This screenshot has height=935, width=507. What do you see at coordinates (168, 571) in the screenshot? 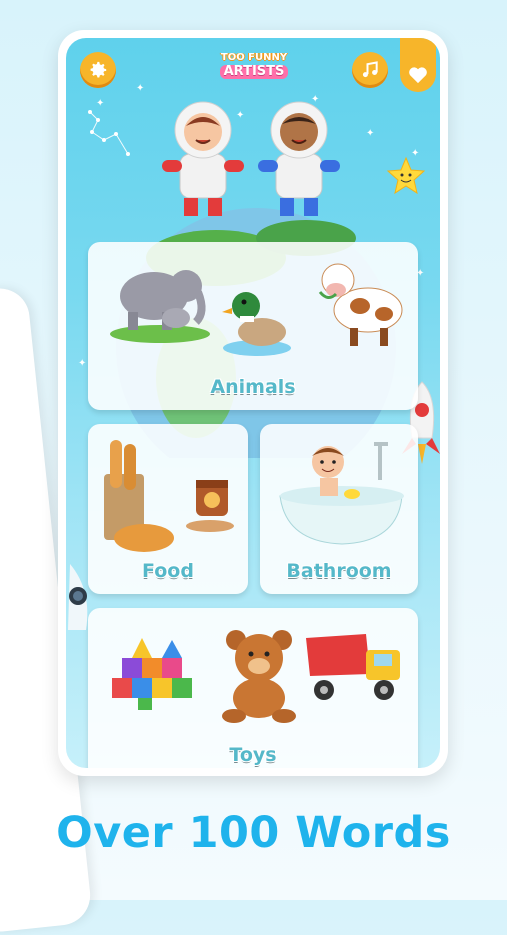
I see `category-label-food: Food` at bounding box center [168, 571].